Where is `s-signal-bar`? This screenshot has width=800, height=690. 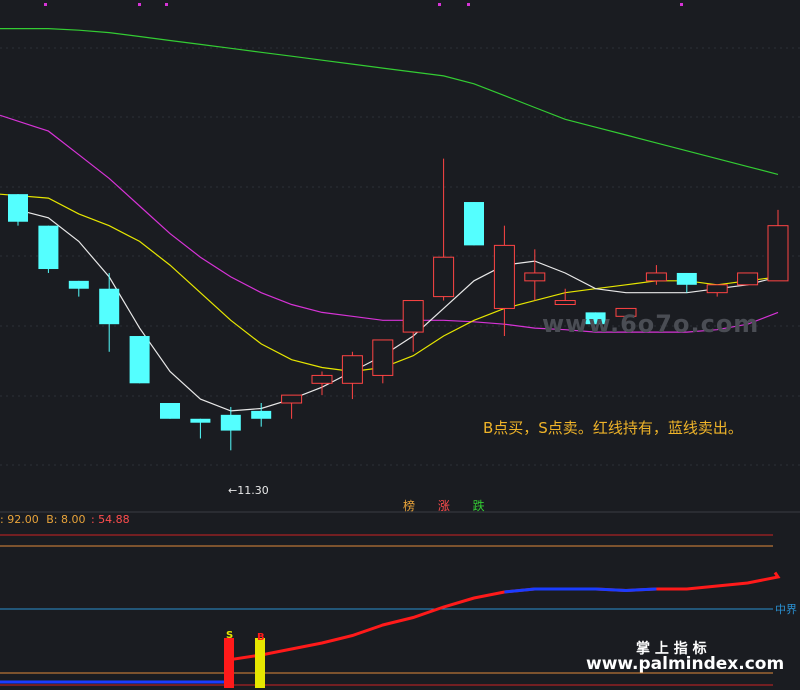 s-signal-bar is located at coordinates (229, 663).